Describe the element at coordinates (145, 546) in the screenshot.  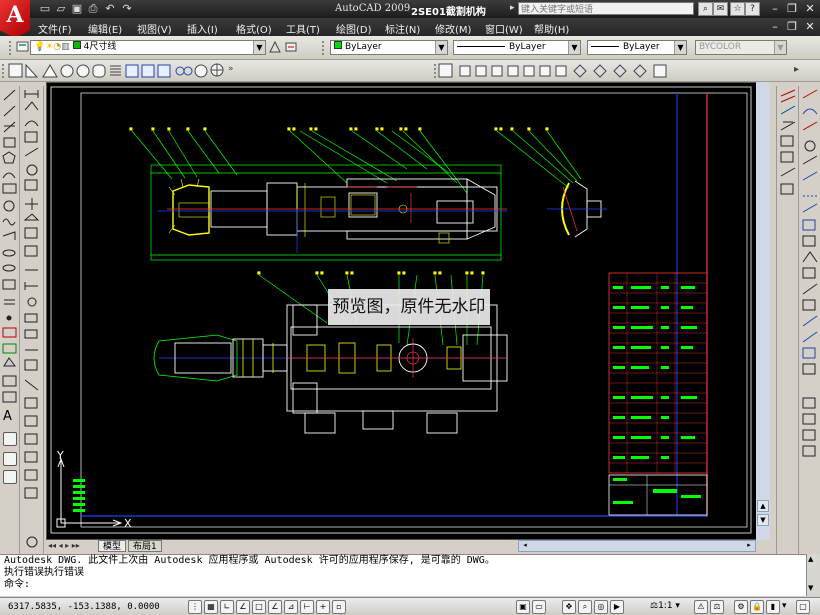
I see `tab-layout1: 布局1` at that location.